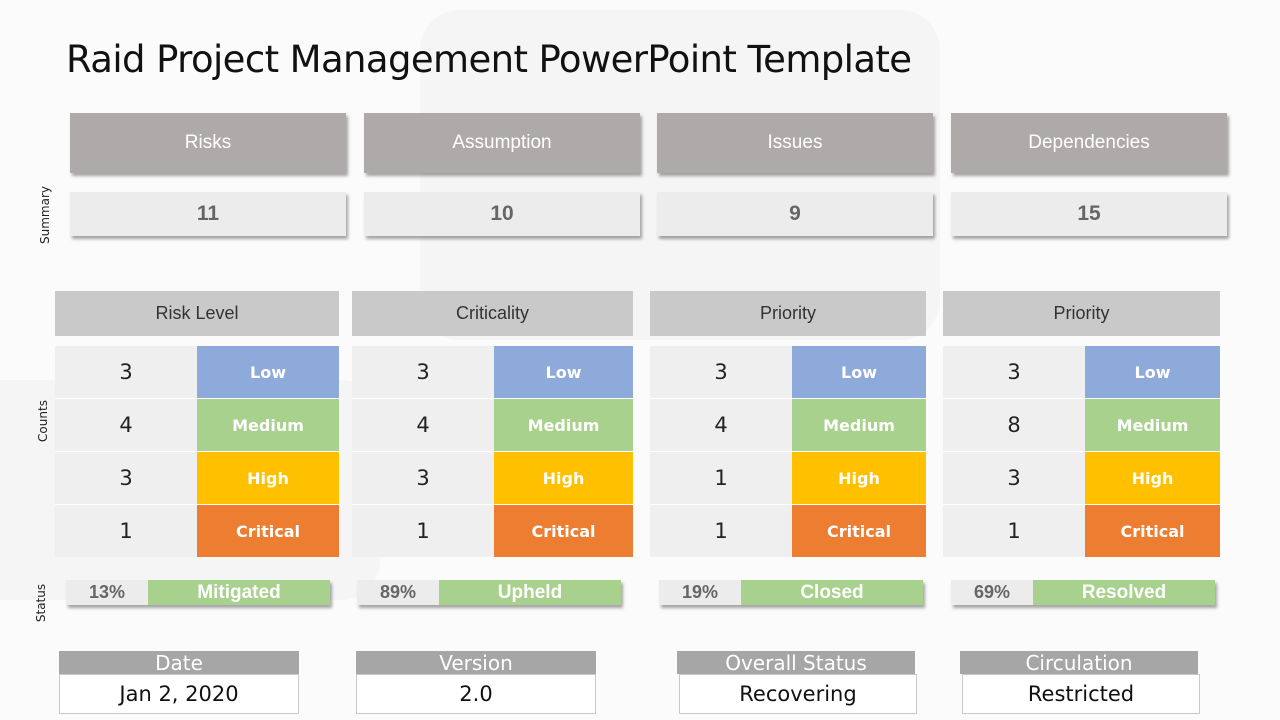  Describe the element at coordinates (796, 663) in the screenshot. I see `meta-label: Overall Status` at that location.